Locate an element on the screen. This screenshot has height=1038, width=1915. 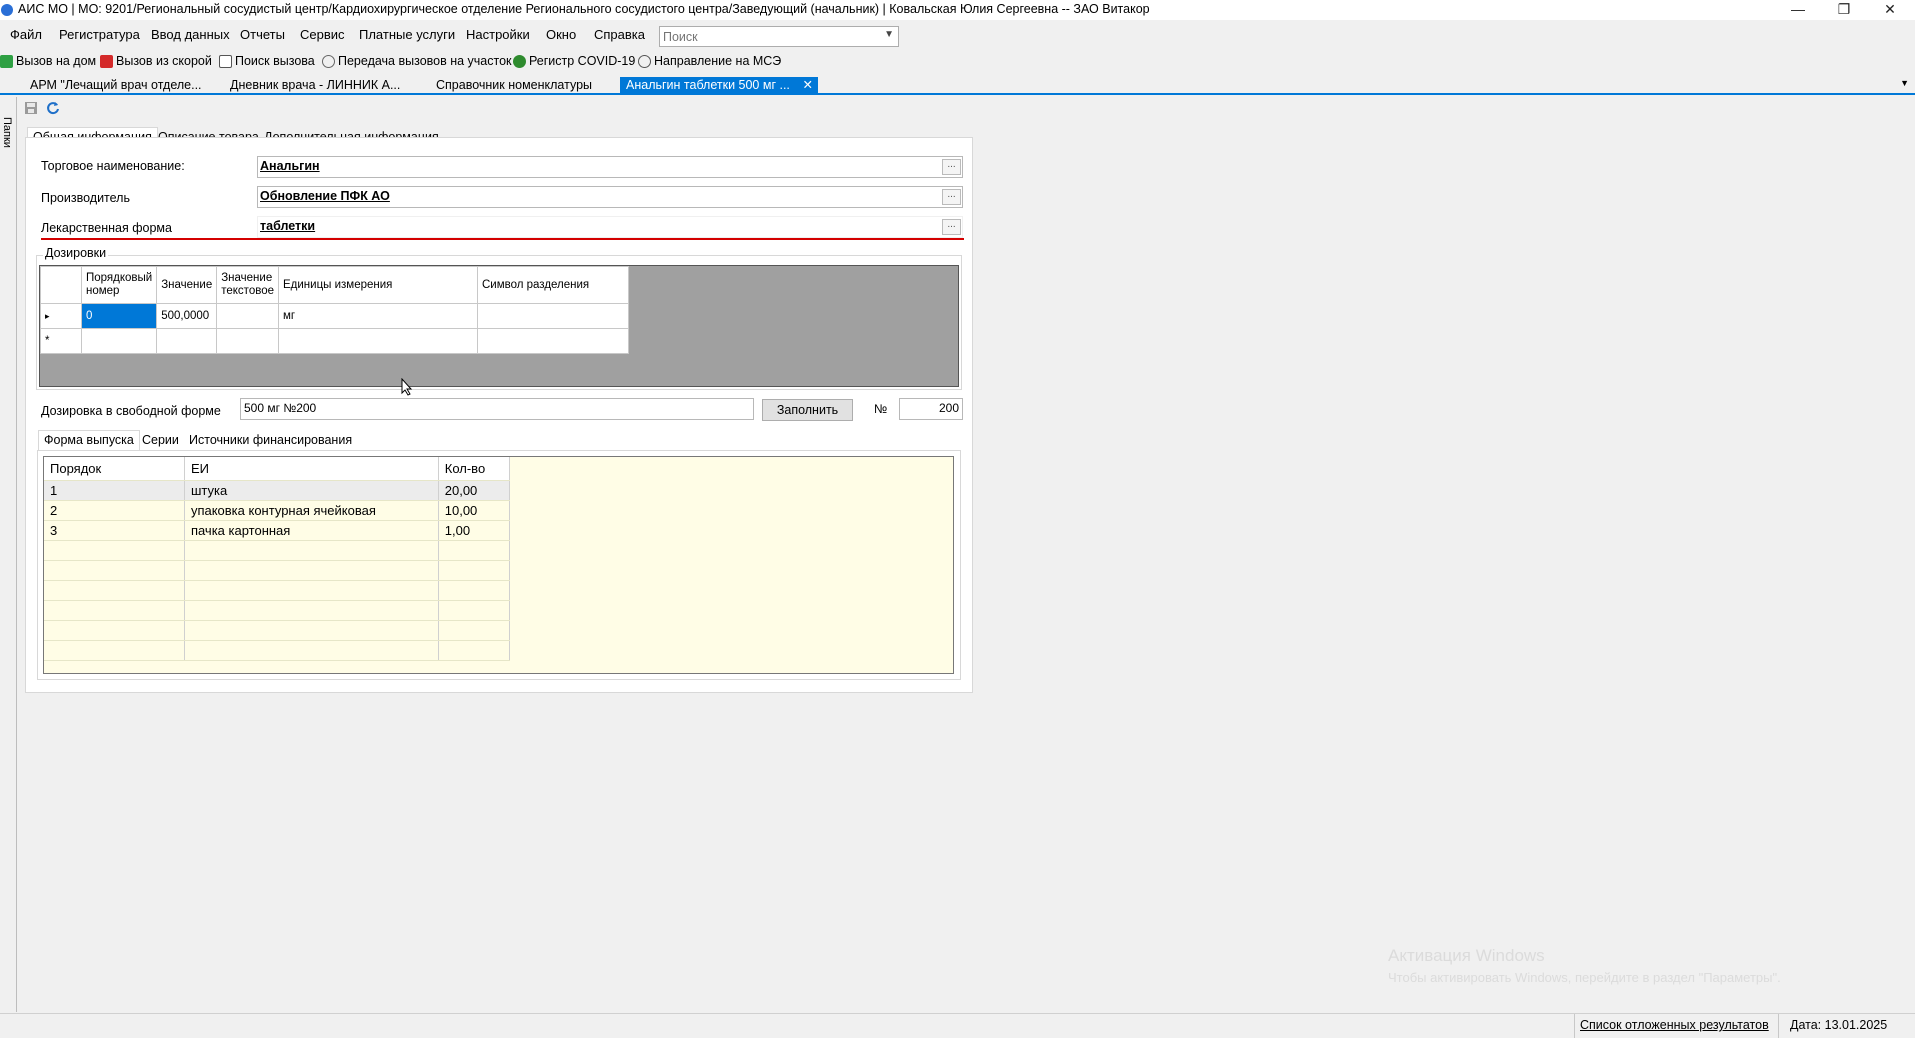
toolbar-ambulance-call: Вызов из скорой is located at coordinates (156, 61).